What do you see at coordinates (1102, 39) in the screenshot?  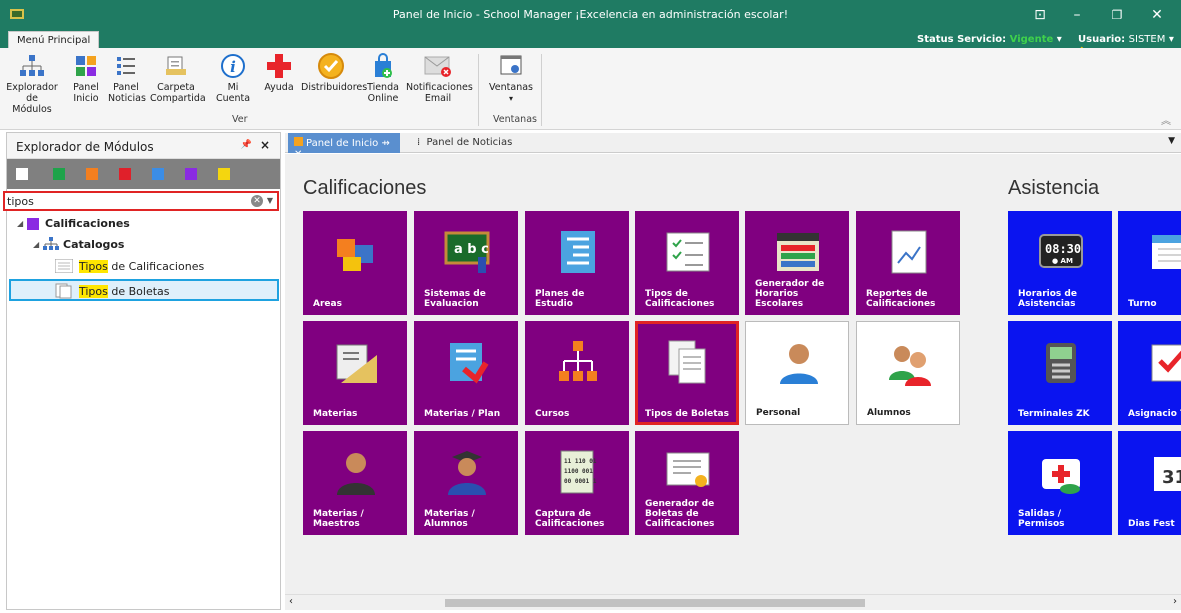 I see `user-label: Usuario:` at bounding box center [1102, 39].